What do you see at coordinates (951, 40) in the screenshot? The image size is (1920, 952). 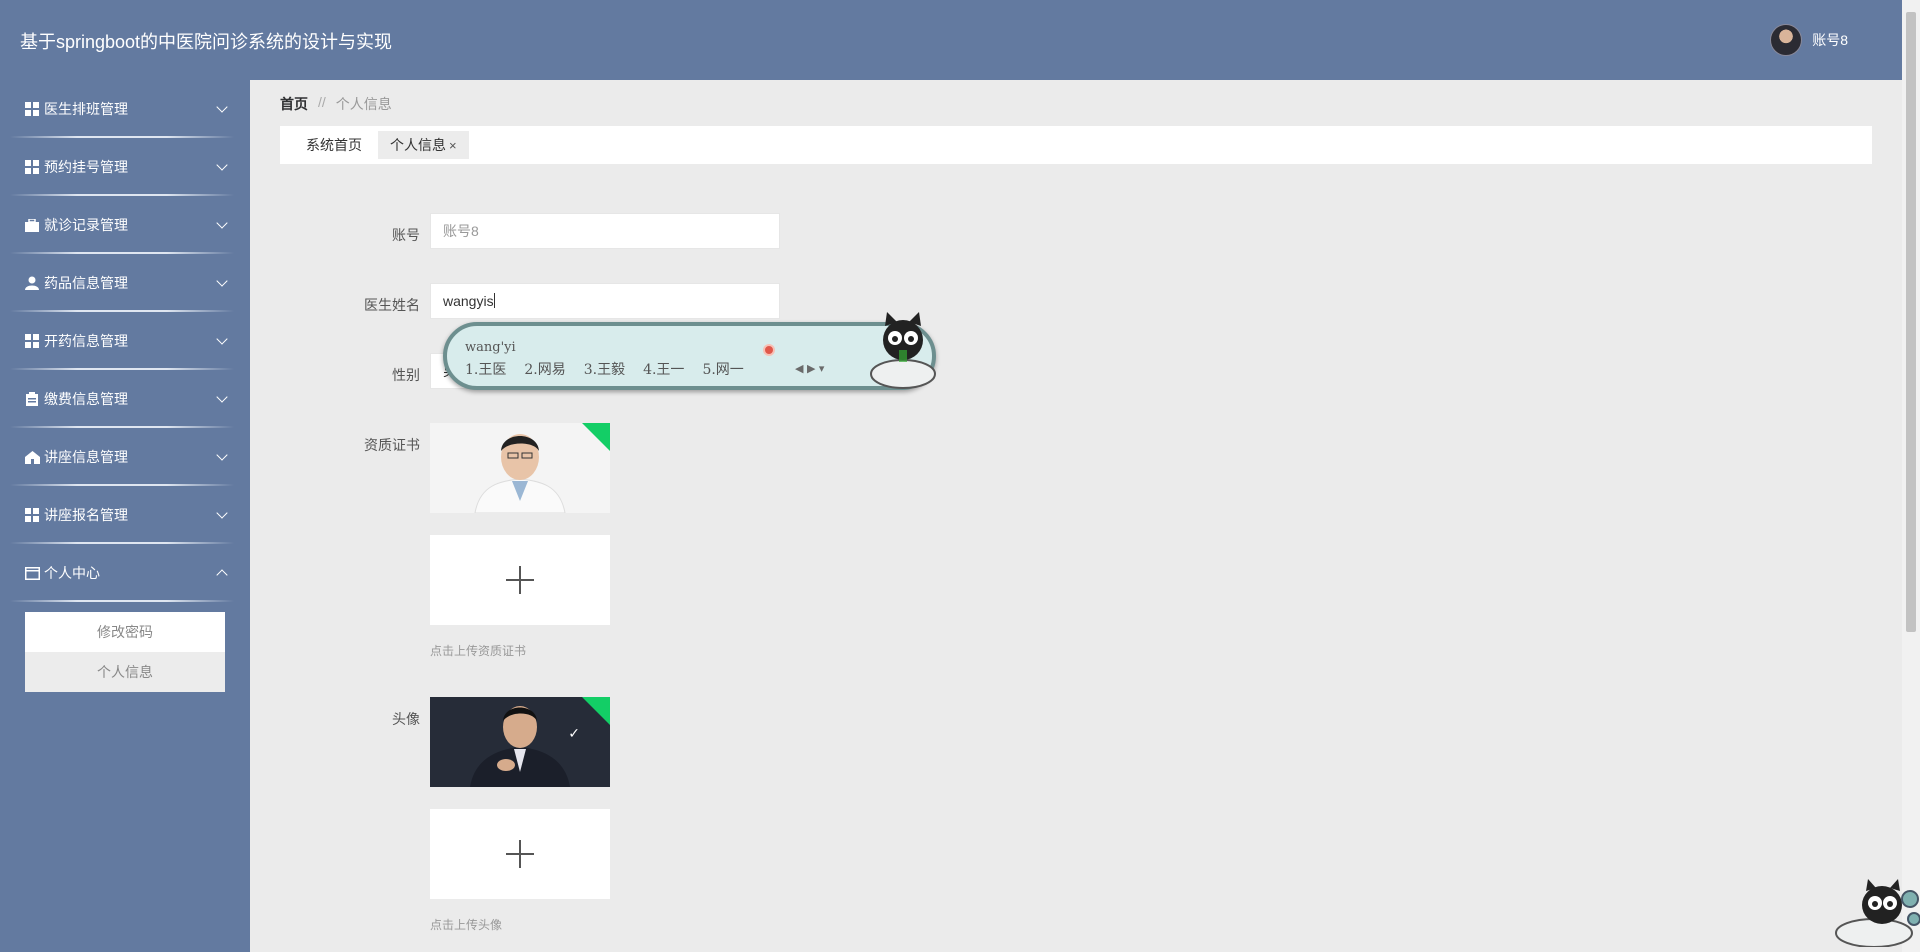 I see `top-header: 基于springboot的中医院问诊系统的设计与实现 账号8` at bounding box center [951, 40].